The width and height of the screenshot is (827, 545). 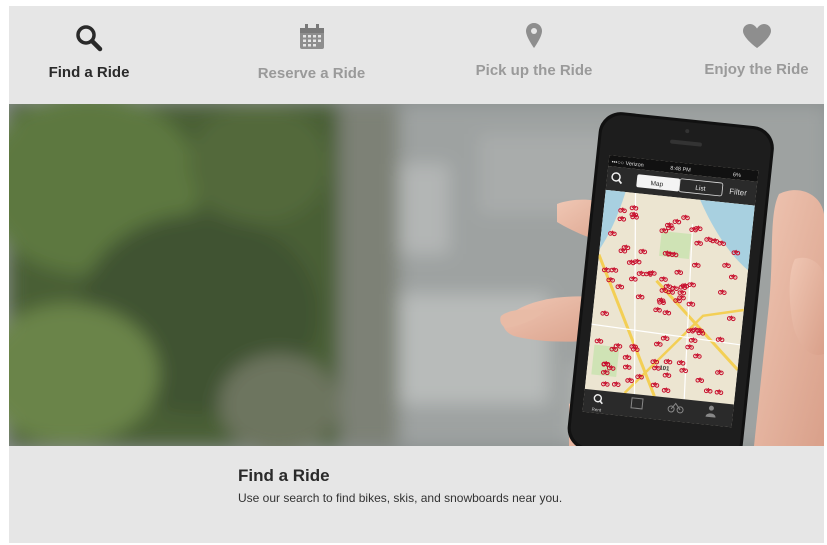 I want to click on tab-label: Reserve a Ride, so click(x=311, y=73).